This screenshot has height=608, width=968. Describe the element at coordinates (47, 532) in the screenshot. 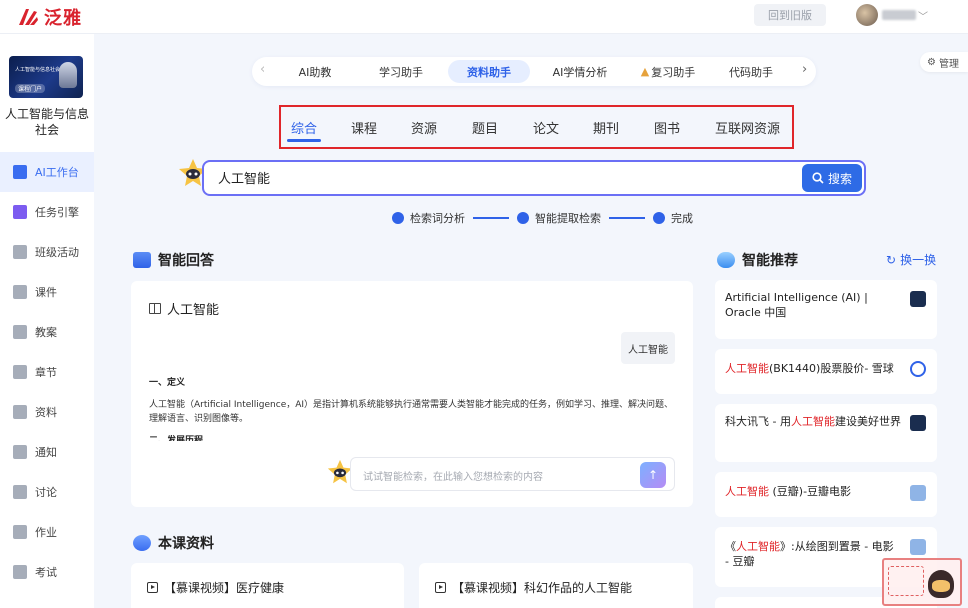

I see `sidebar-item-homework: 作业` at that location.